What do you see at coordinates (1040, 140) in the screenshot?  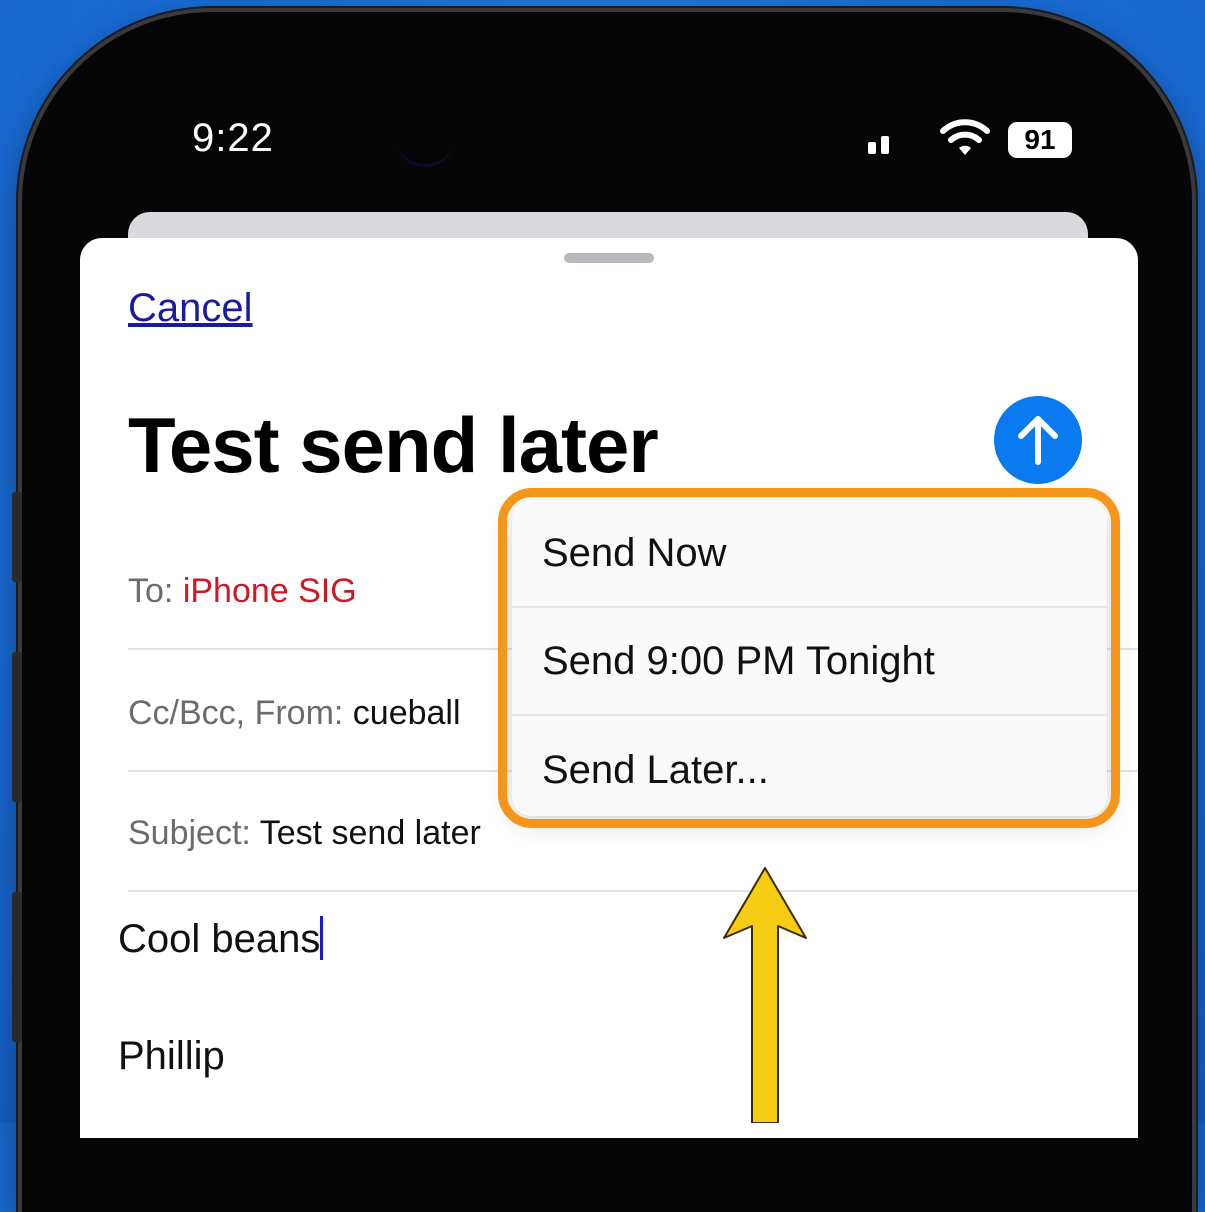 I see `battery-icon: 91` at bounding box center [1040, 140].